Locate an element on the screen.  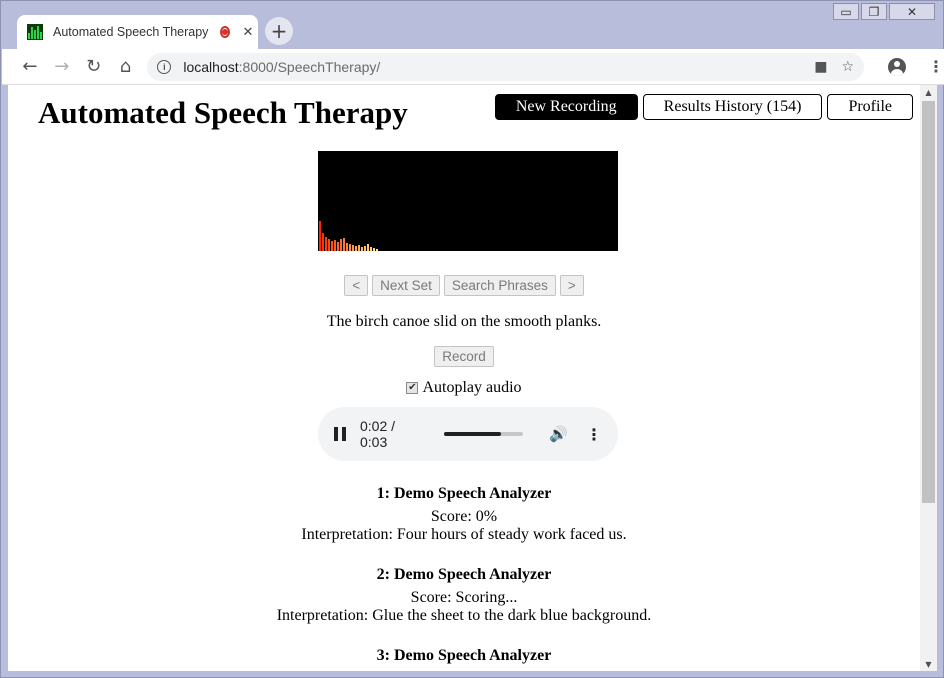
home-icon: ⌂ is located at coordinates (126, 67).